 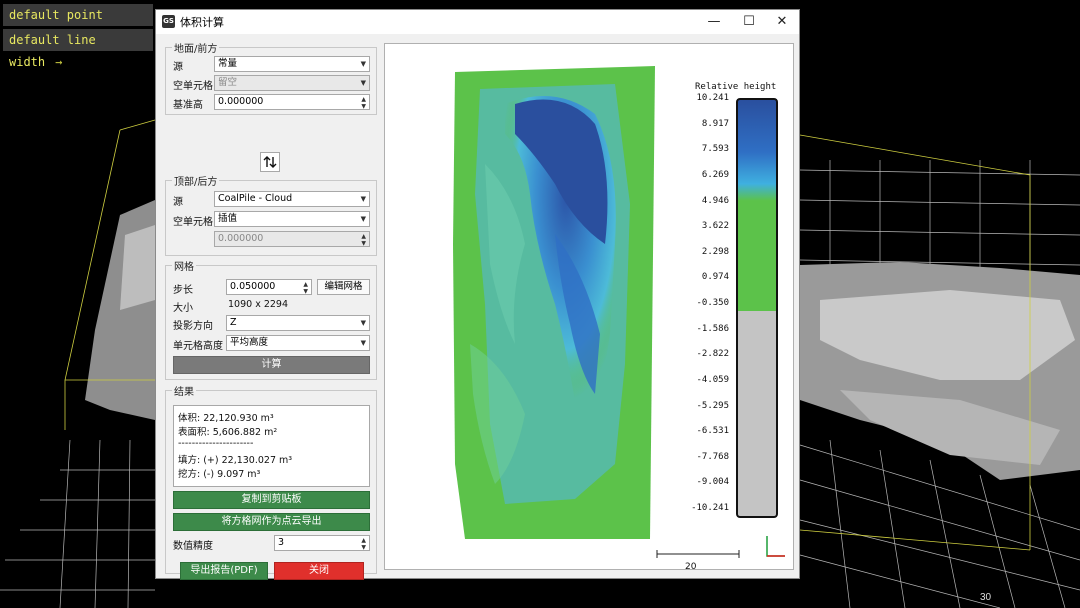 I want to click on minimize-button: —, so click(x=714, y=22).